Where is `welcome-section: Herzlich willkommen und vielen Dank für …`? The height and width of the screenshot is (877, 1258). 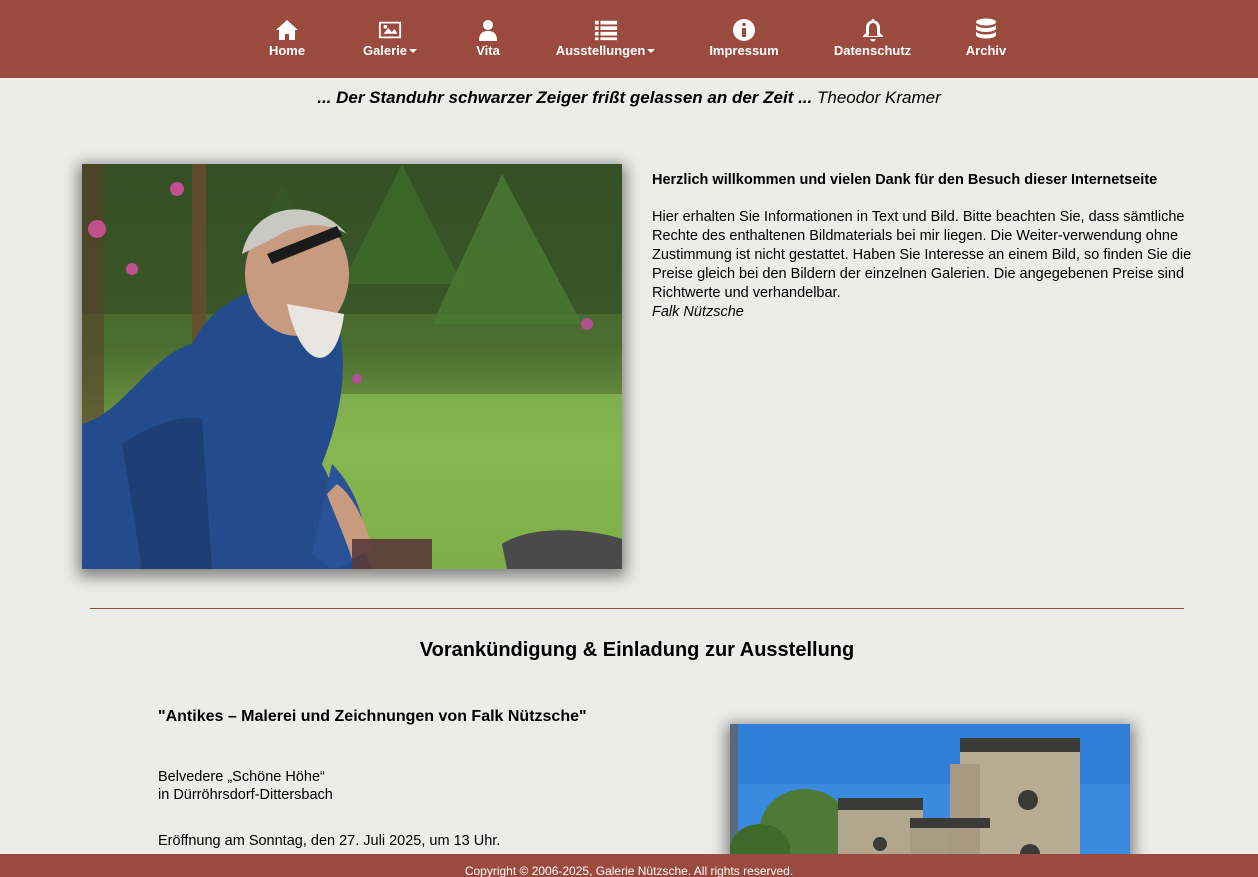 welcome-section: Herzlich willkommen und vielen Dank für … is located at coordinates (922, 246).